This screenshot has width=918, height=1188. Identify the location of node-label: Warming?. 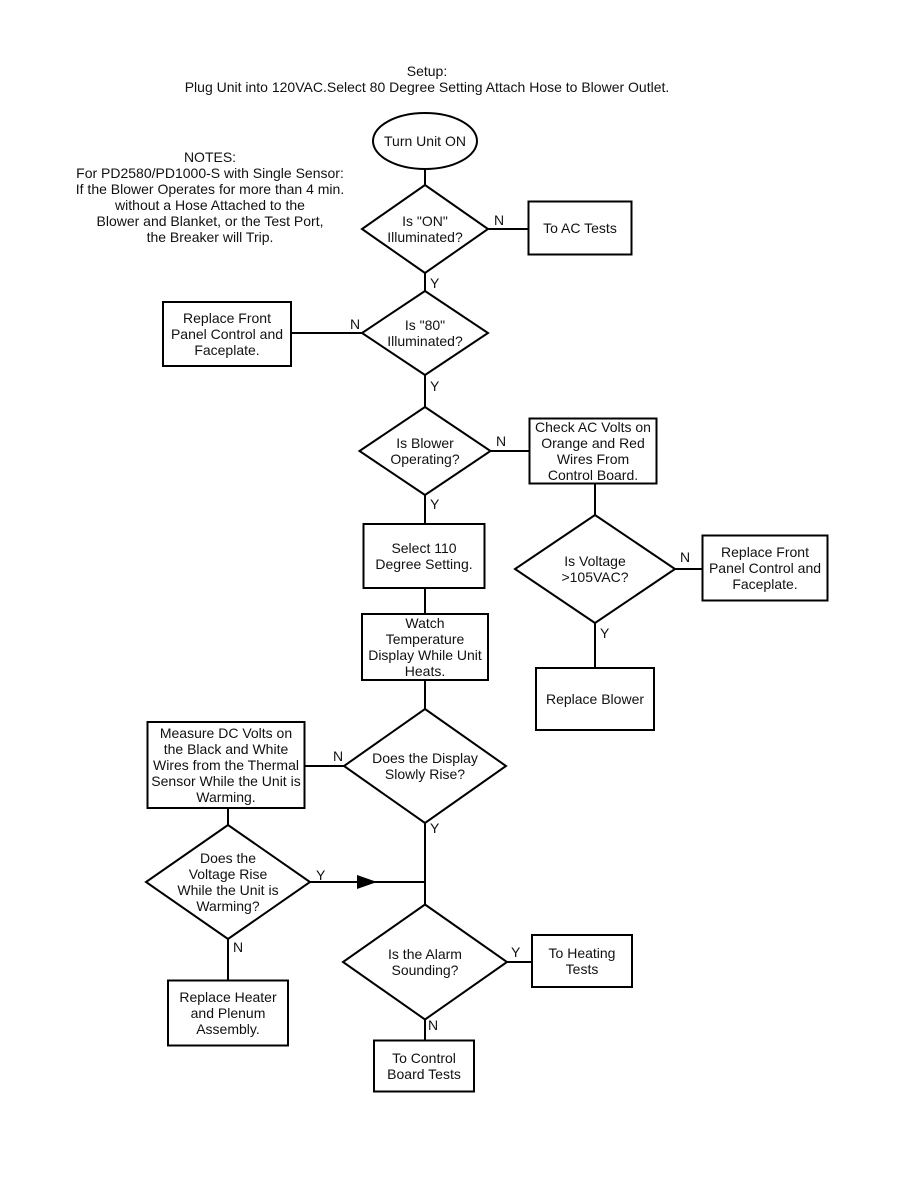
(227, 906).